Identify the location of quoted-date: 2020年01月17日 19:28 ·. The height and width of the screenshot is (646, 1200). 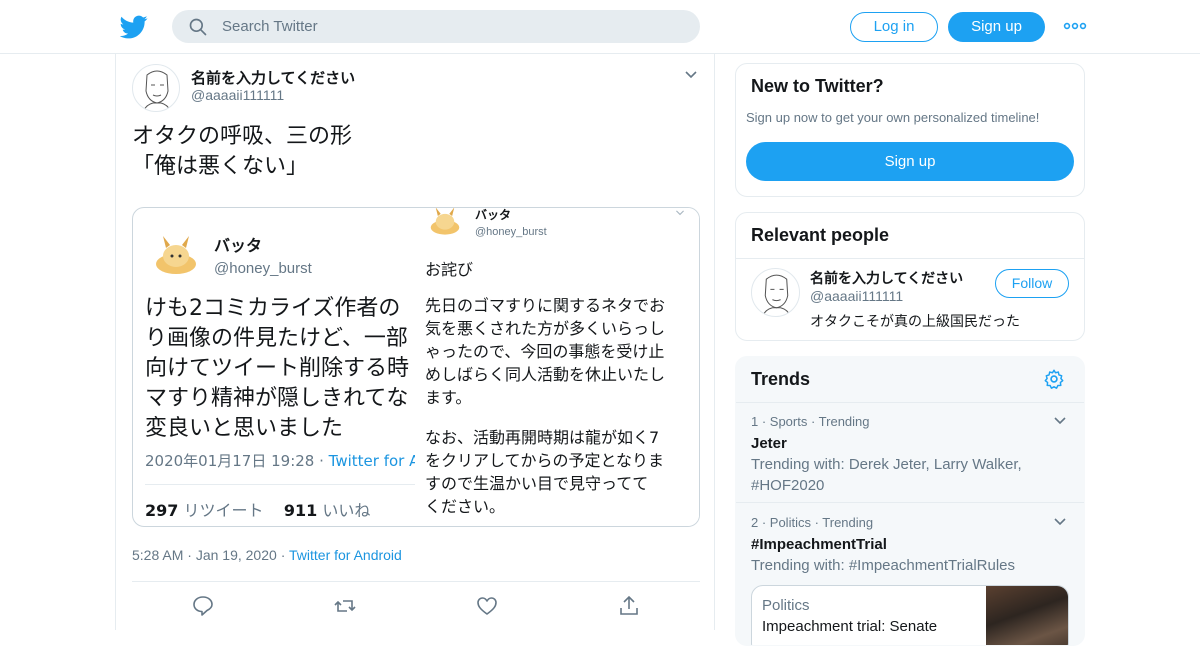
(234, 461).